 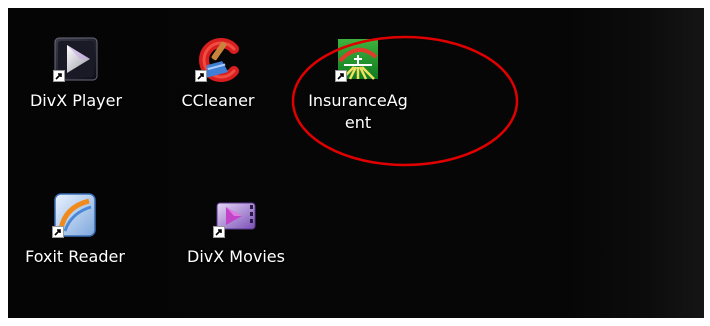 I want to click on desktop-icon-divx-player: DivX Player, so click(x=76, y=73).